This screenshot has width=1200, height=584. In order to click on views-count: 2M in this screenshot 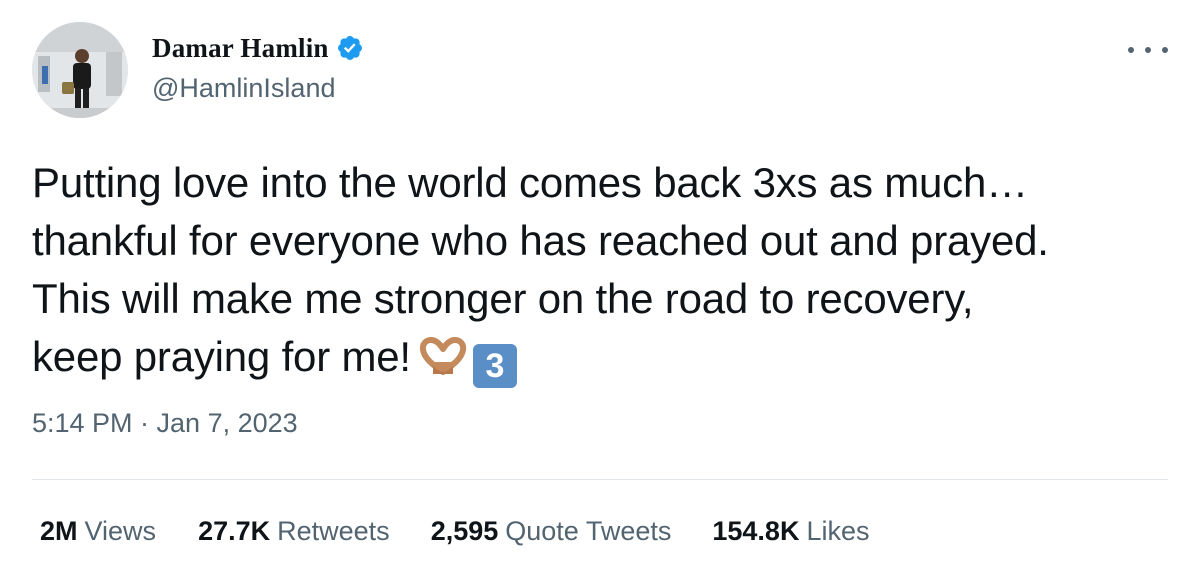, I will do `click(59, 531)`.